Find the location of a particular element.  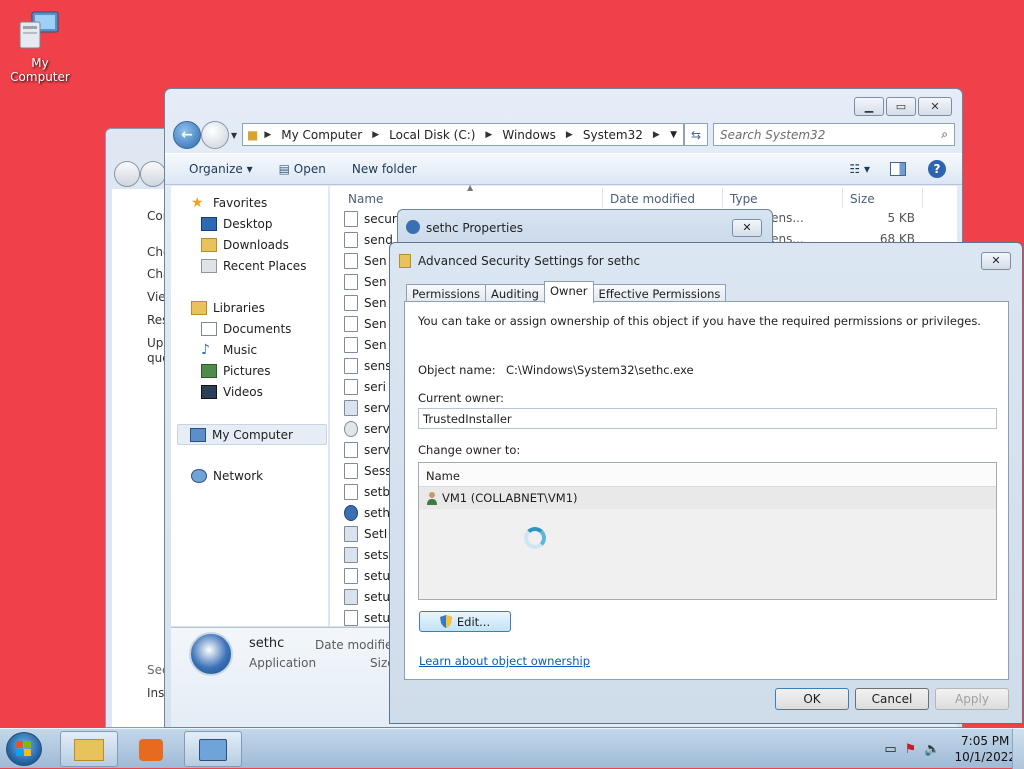

file-row: seri is located at coordinates (365, 387).